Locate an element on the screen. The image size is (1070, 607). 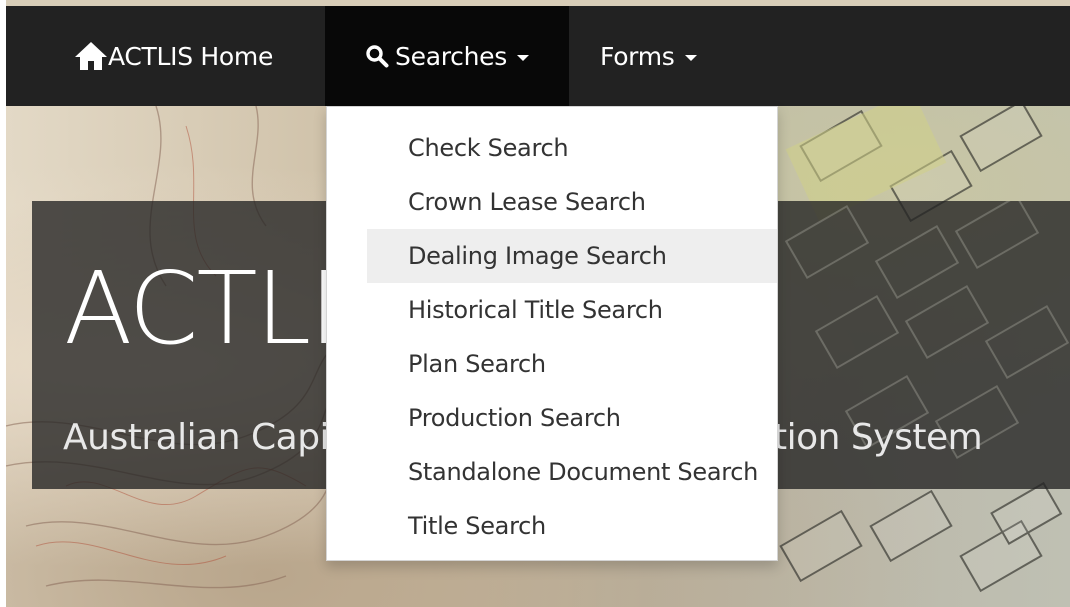
nav-searches-dropdown-toggle: Searches is located at coordinates (447, 56).